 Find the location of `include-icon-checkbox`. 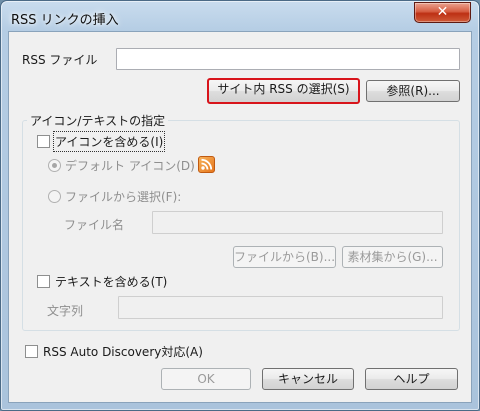

include-icon-checkbox is located at coordinates (43, 141).